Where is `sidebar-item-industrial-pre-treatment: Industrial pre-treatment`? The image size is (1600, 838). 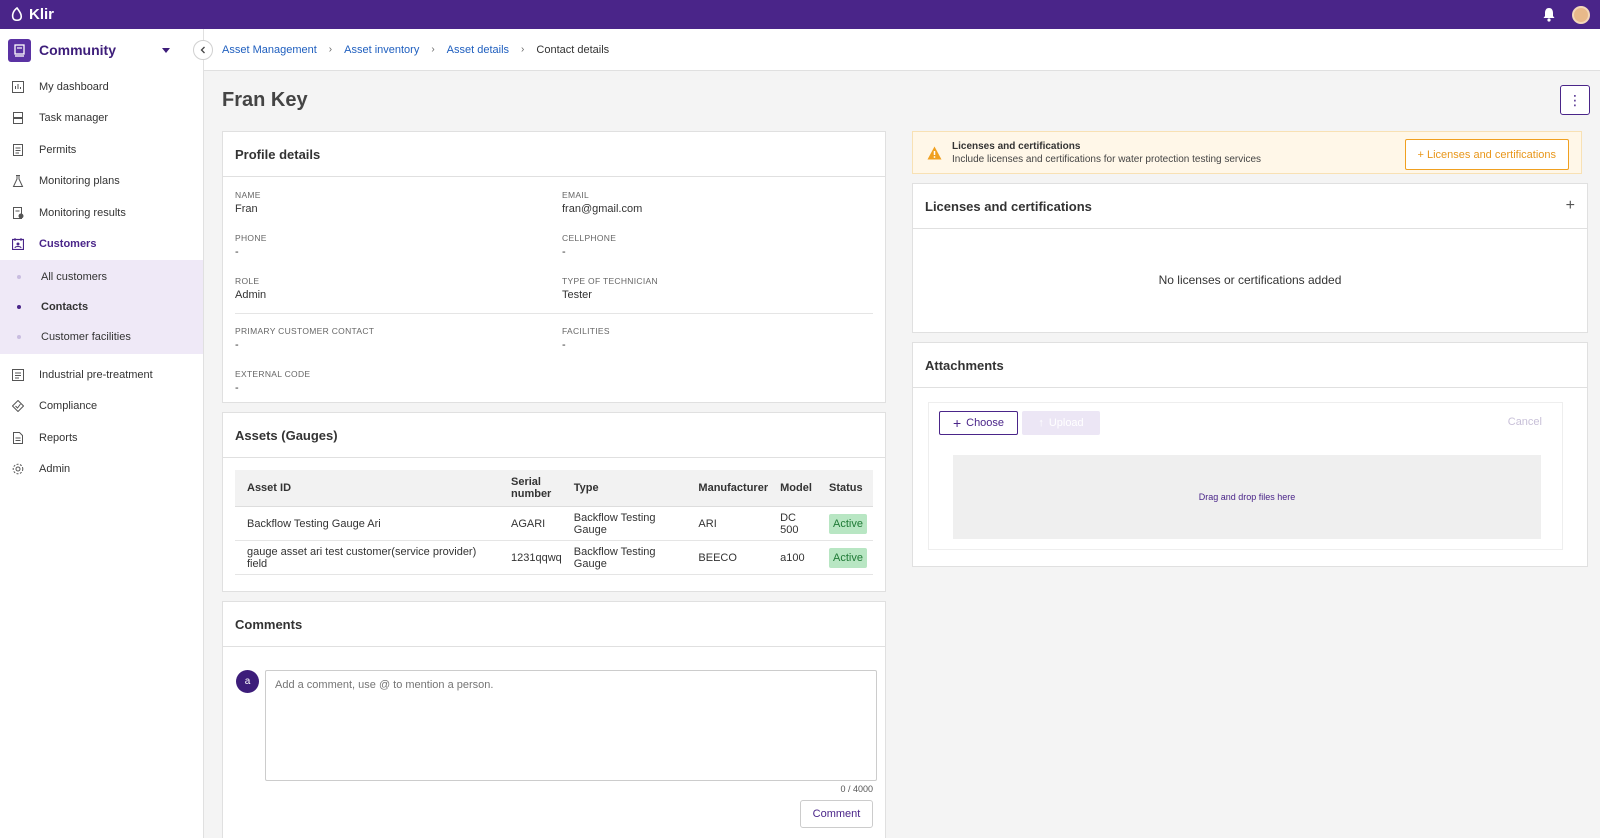 sidebar-item-industrial-pre-treatment: Industrial pre-treatment is located at coordinates (101, 375).